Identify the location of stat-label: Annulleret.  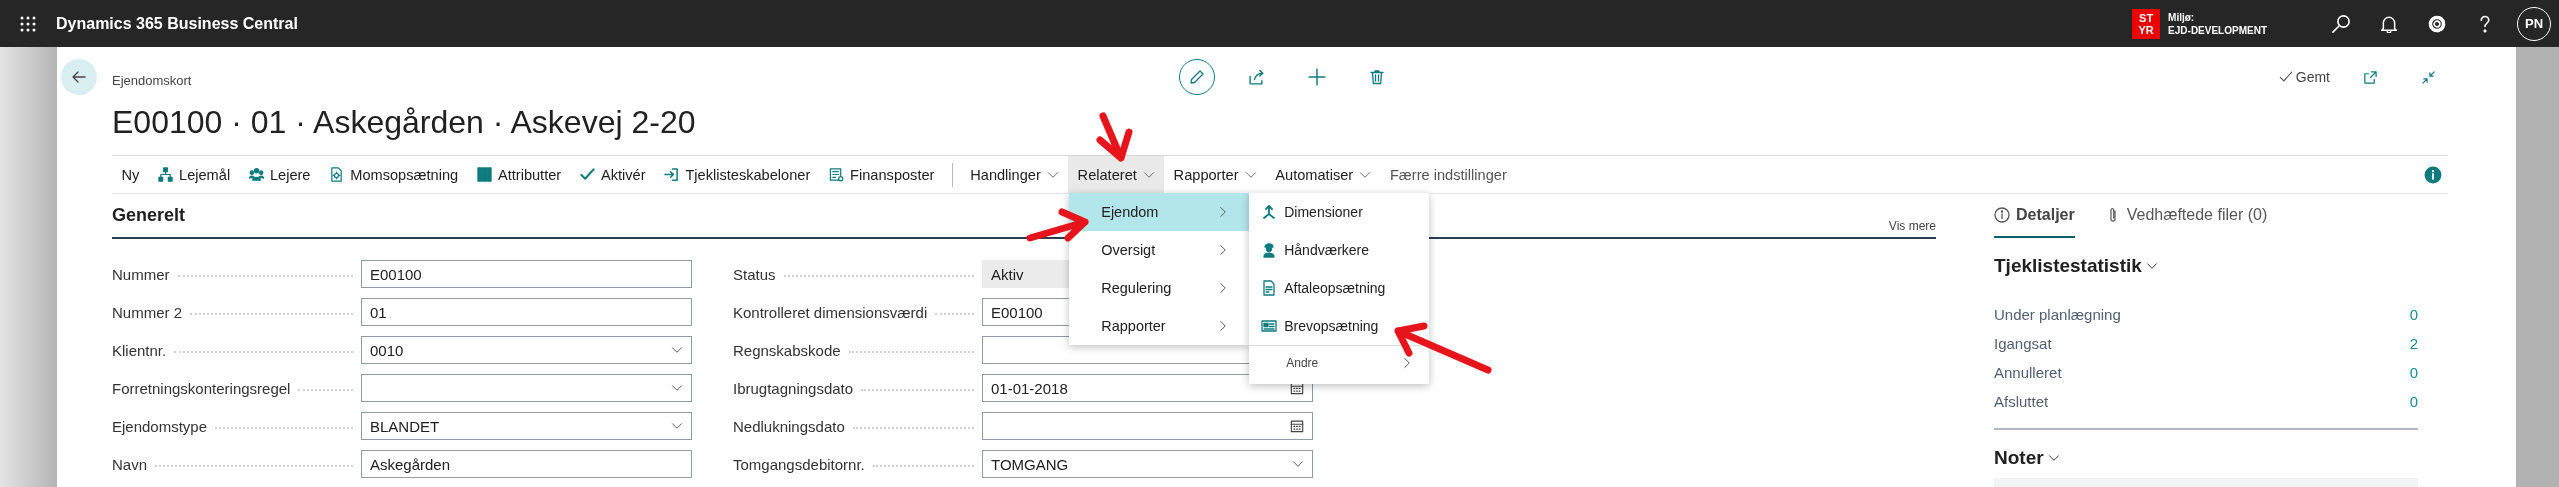
(2028, 372).